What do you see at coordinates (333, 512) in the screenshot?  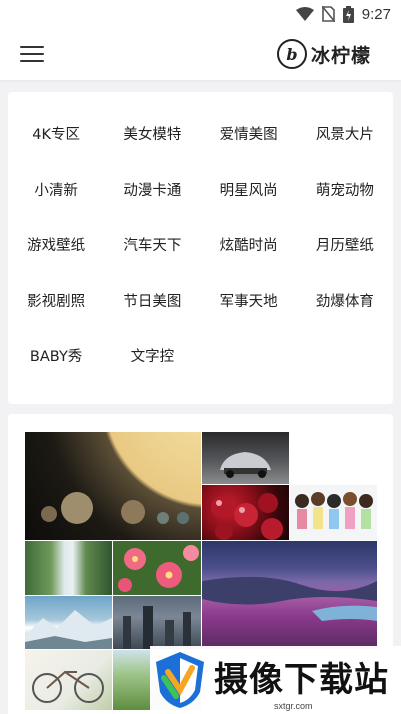 I see `anime-girls-image` at bounding box center [333, 512].